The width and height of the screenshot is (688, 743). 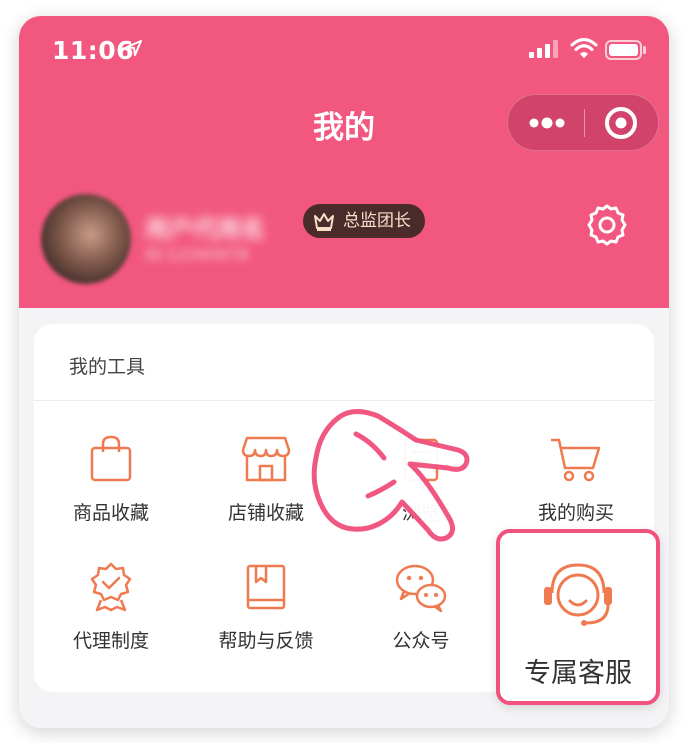 I want to click on more-button, so click(x=546, y=122).